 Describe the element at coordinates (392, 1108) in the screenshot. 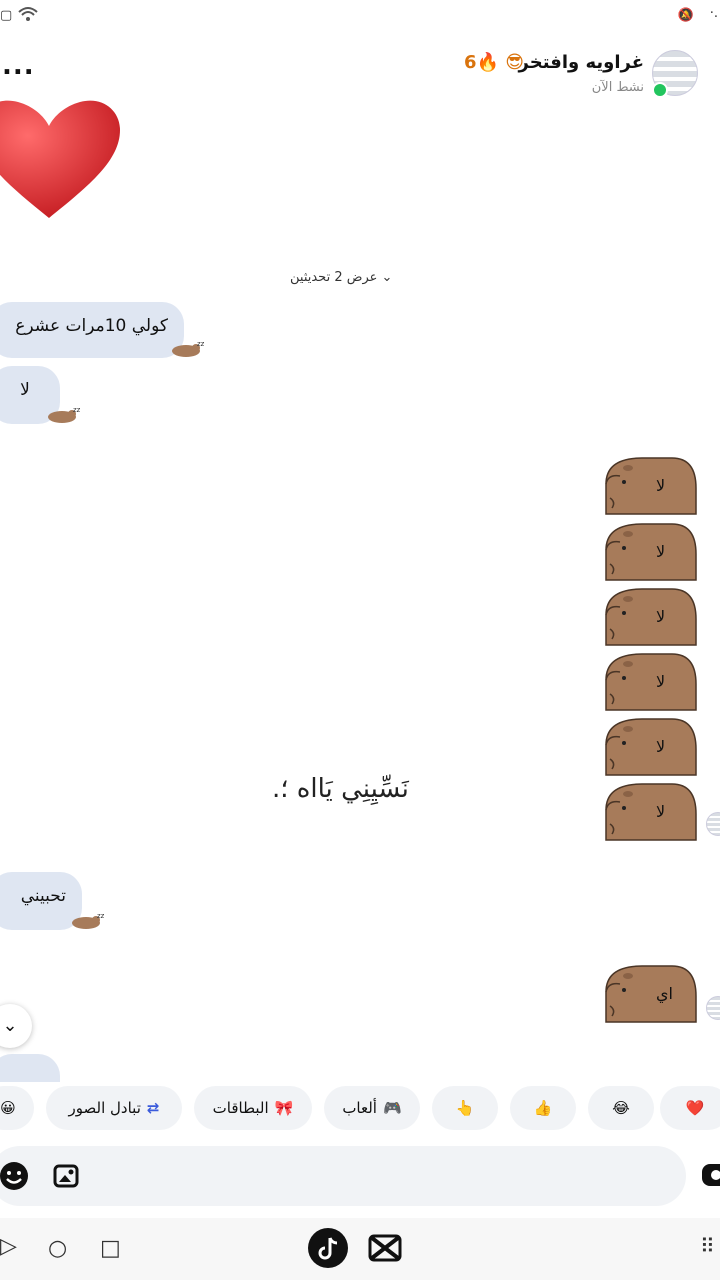

I see `gamepad-icon: 🎮` at that location.